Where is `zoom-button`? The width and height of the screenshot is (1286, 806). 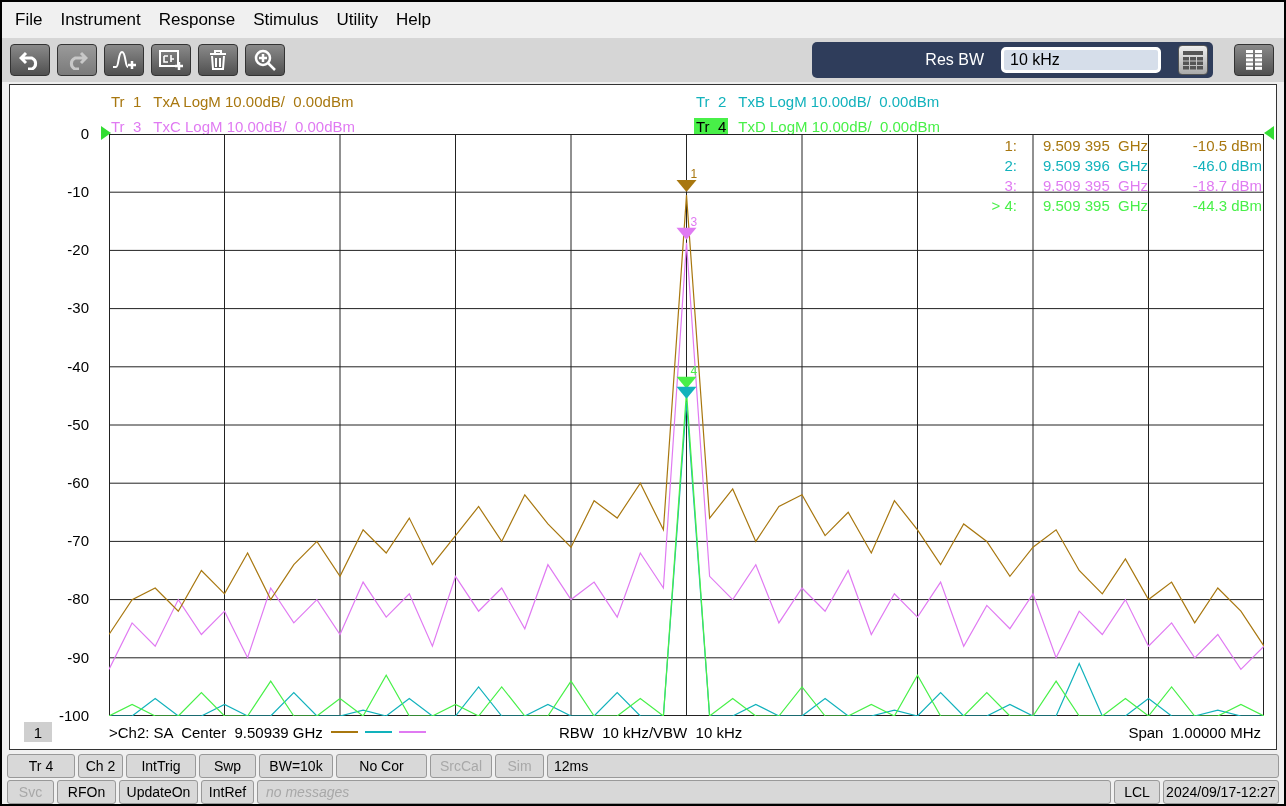
zoom-button is located at coordinates (265, 59).